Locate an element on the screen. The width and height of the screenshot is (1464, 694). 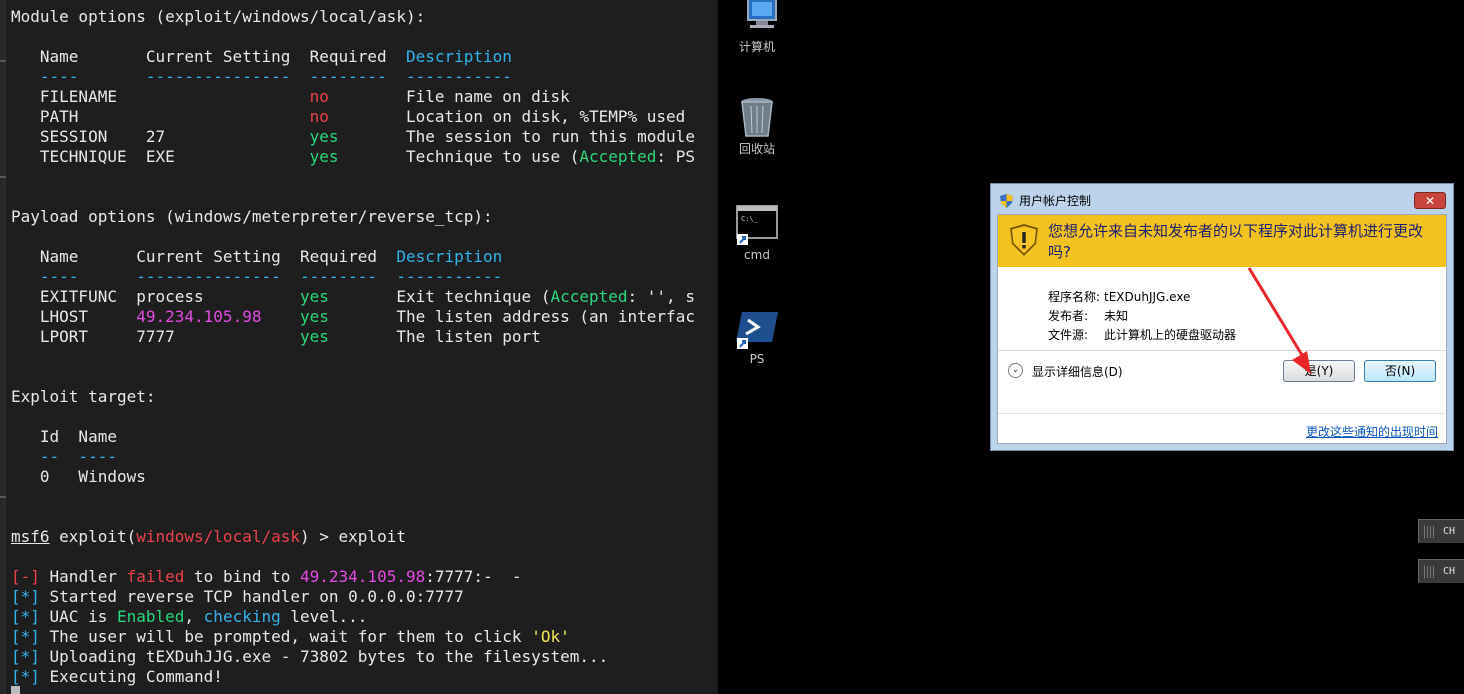
terminal-line: [*] Executing Command! is located at coordinates (353, 677).